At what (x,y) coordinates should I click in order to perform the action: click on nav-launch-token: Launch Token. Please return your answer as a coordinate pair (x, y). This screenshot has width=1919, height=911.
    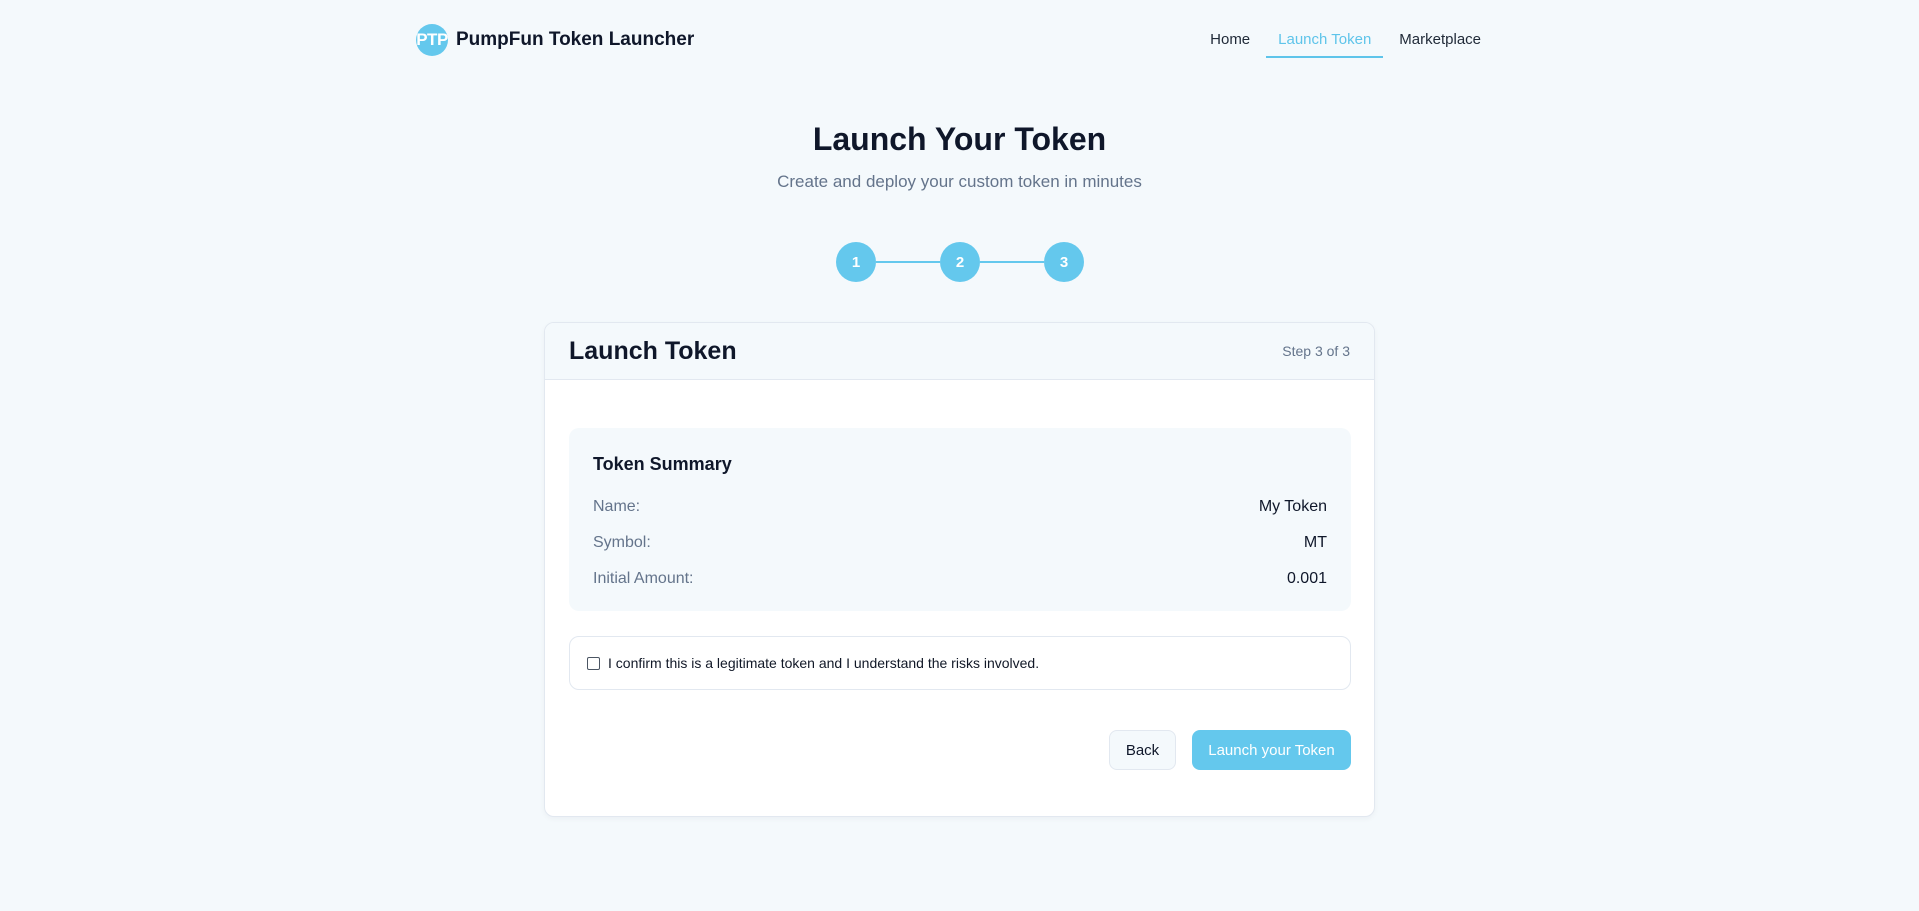
    Looking at the image, I should click on (1325, 40).